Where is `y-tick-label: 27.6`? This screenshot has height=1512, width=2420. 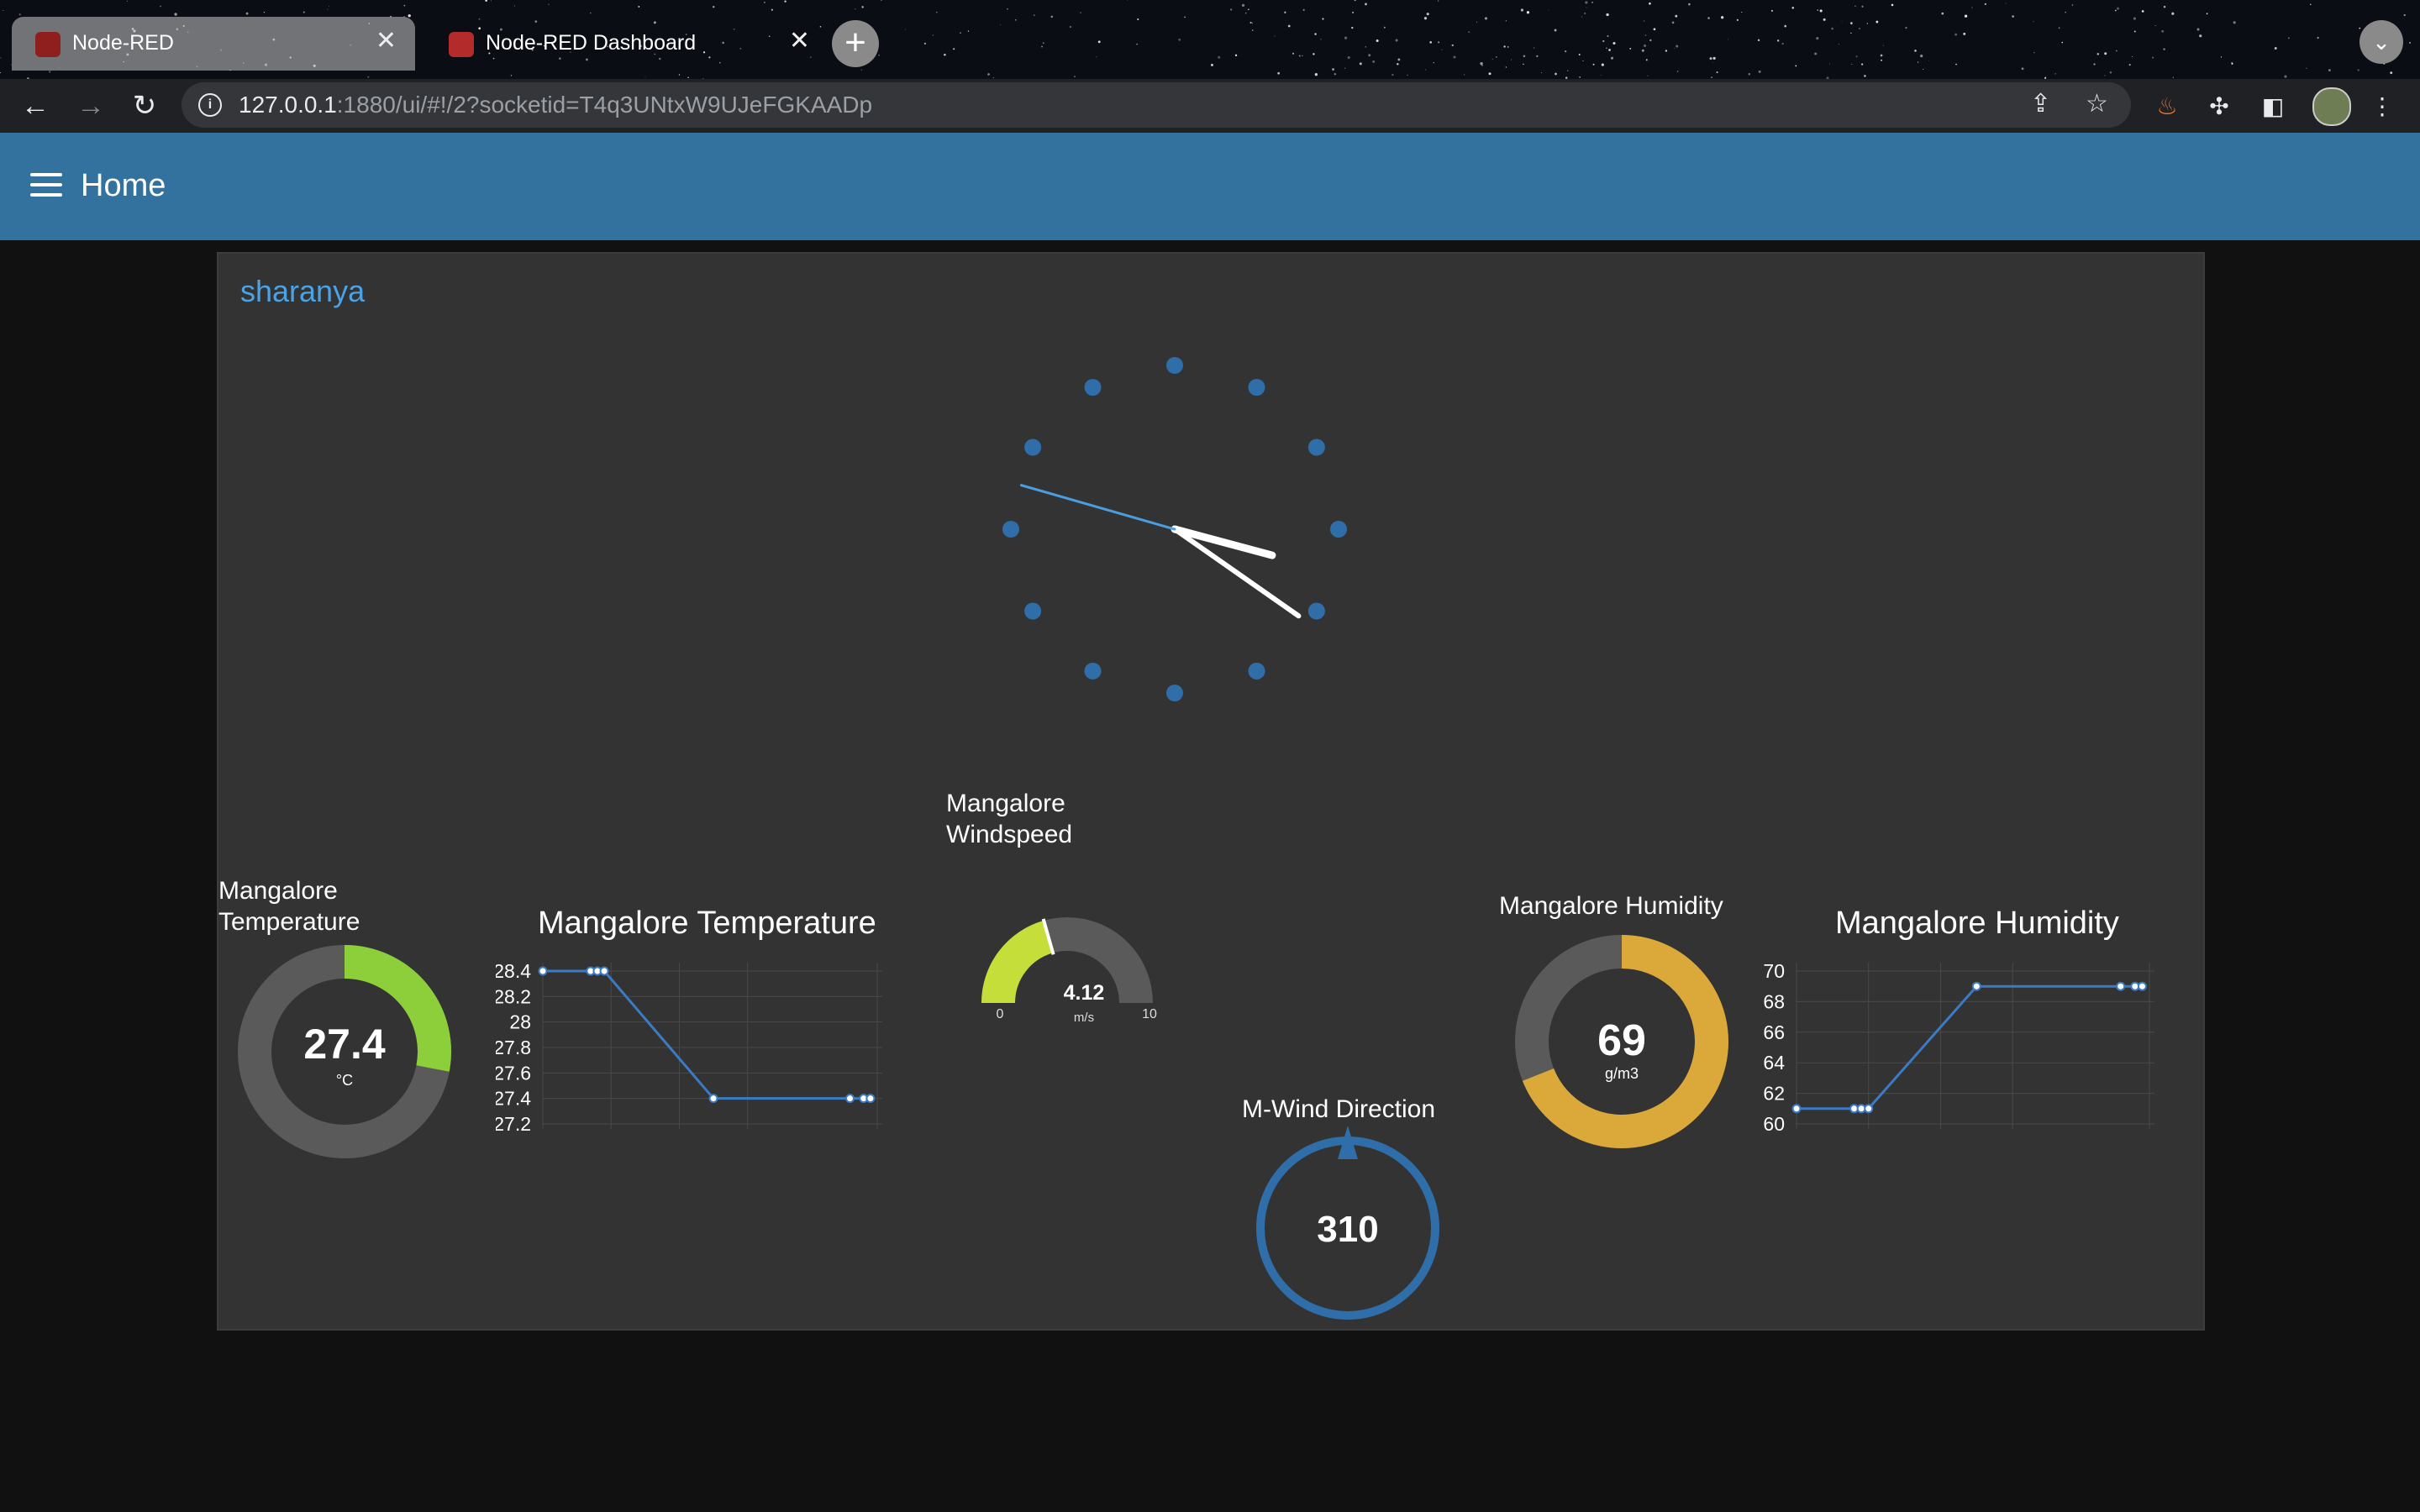
y-tick-label: 27.6 is located at coordinates (513, 1073).